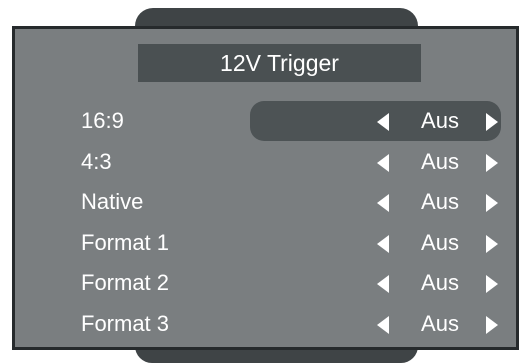 The width and height of the screenshot is (532, 363). Describe the element at coordinates (125, 242) in the screenshot. I see `row-label: Format 1` at that location.